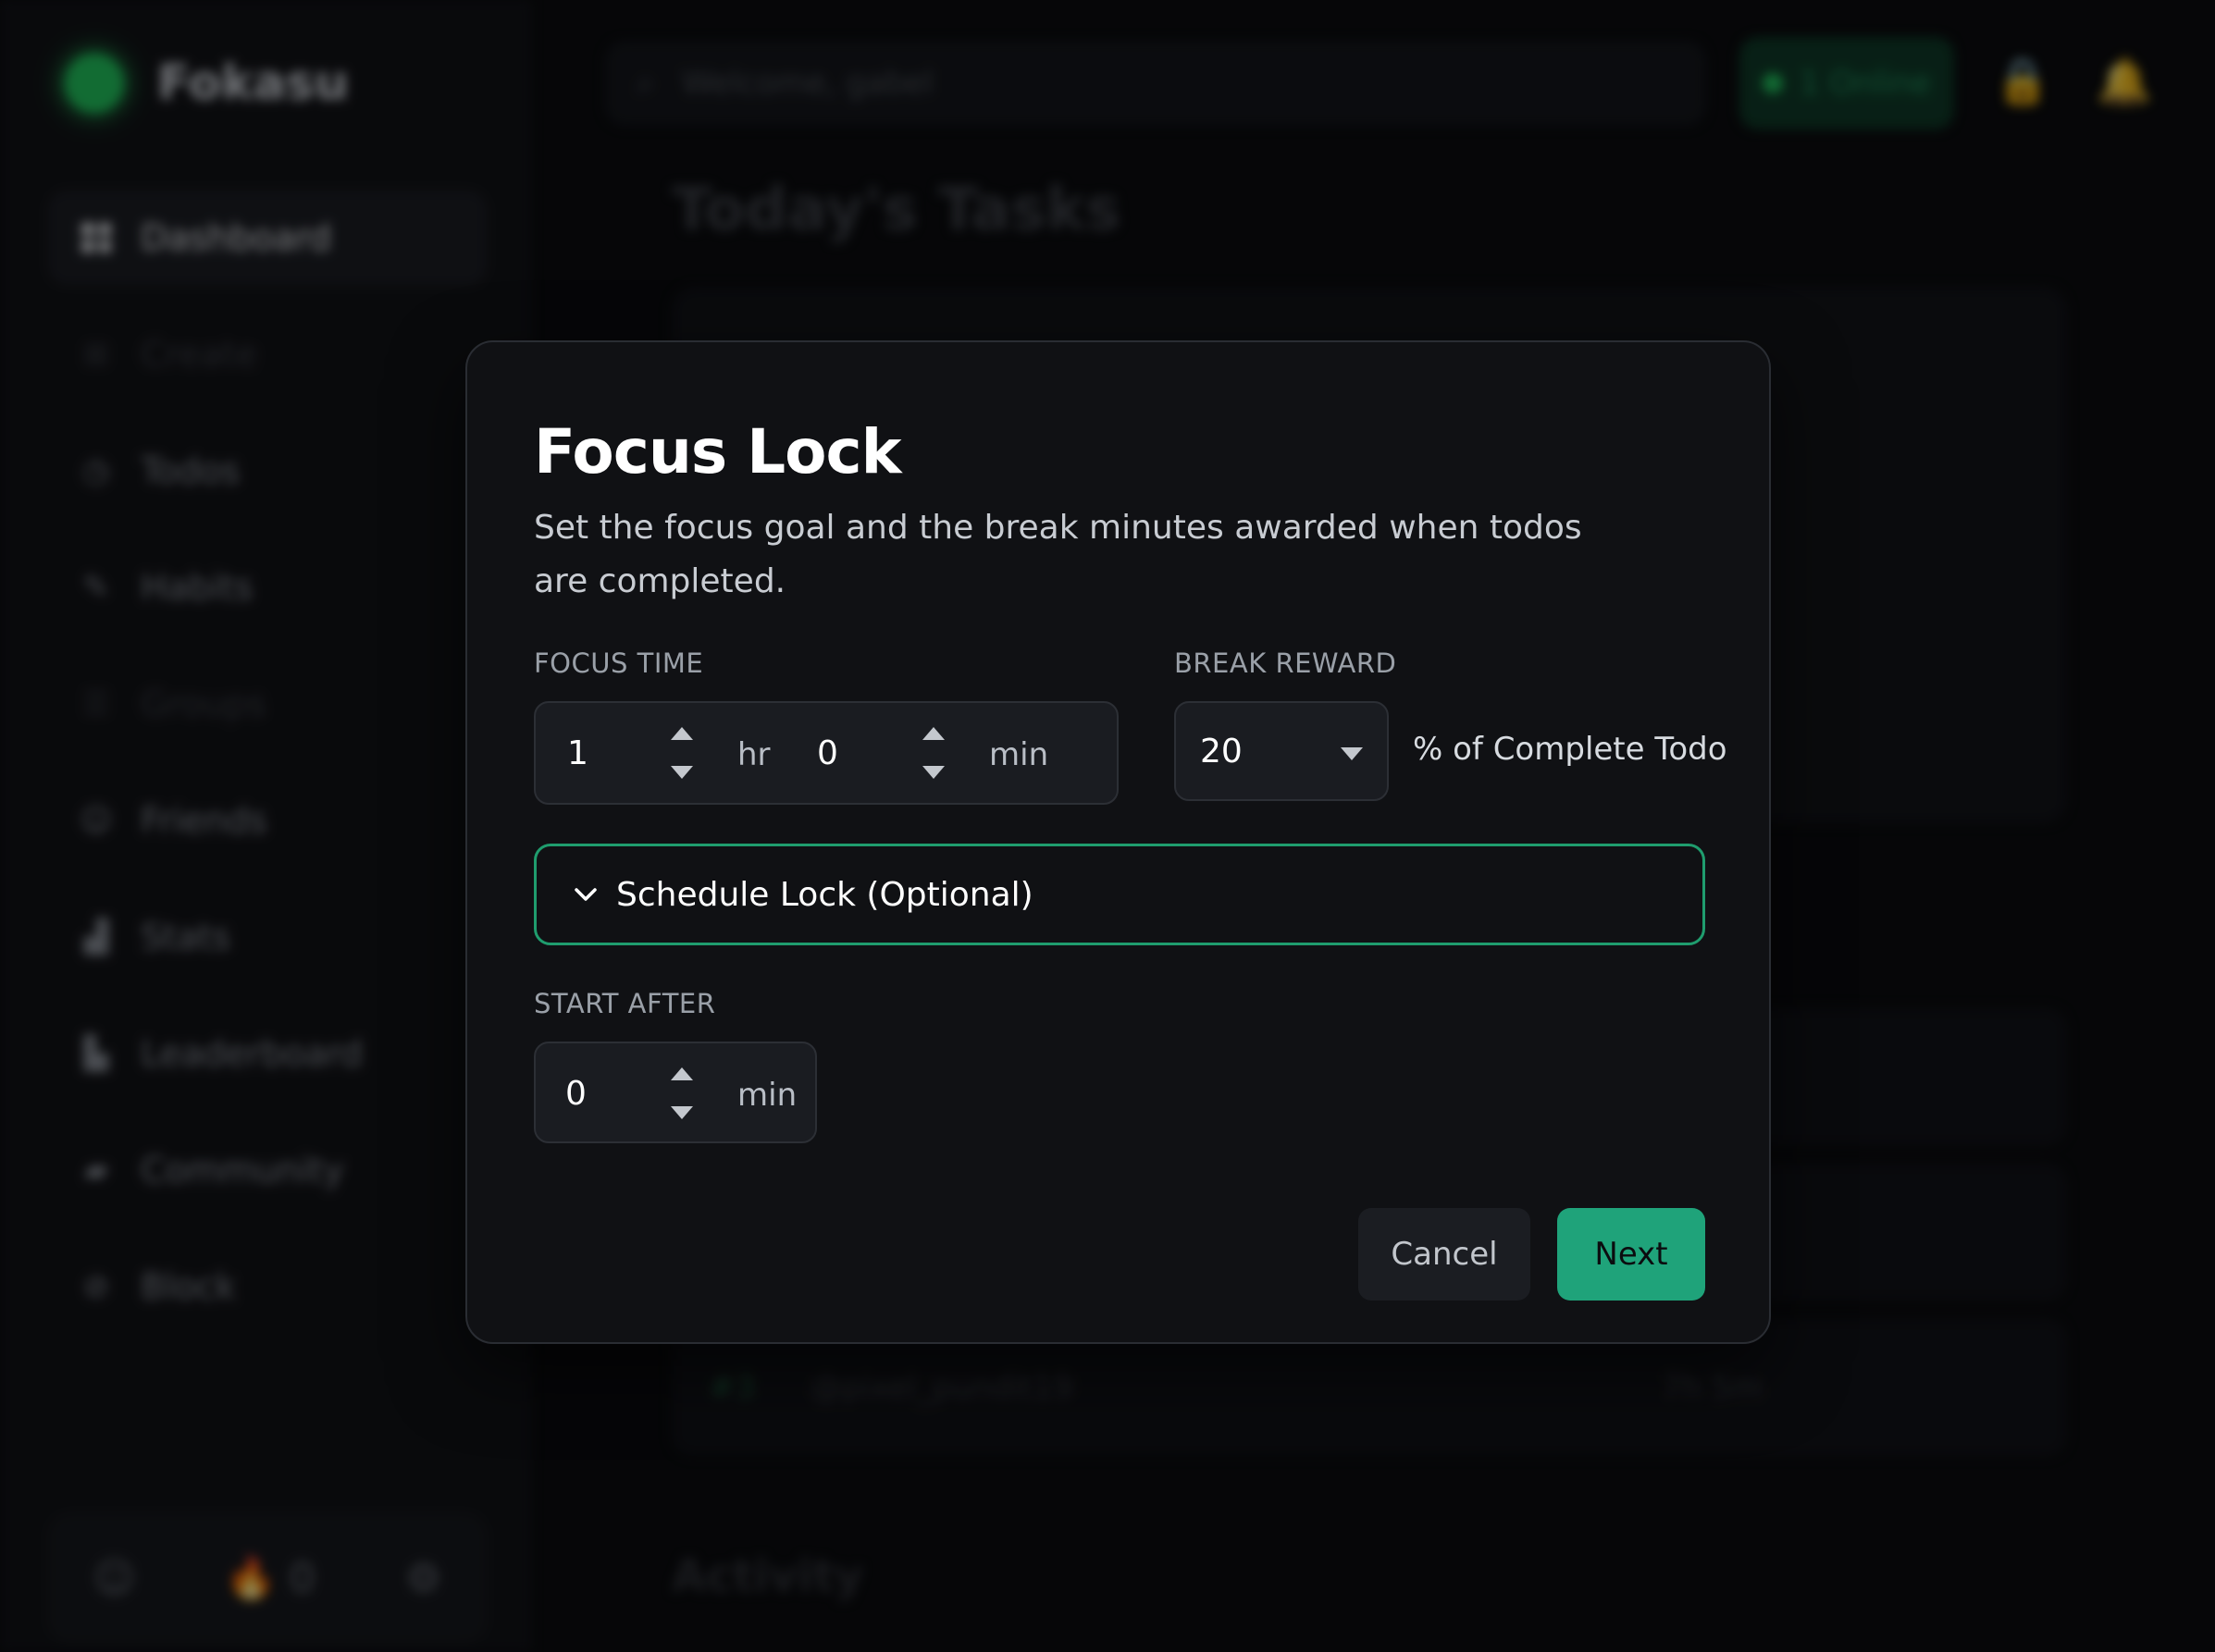  I want to click on break-reward-suffix: % of Complete Todo, so click(1570, 749).